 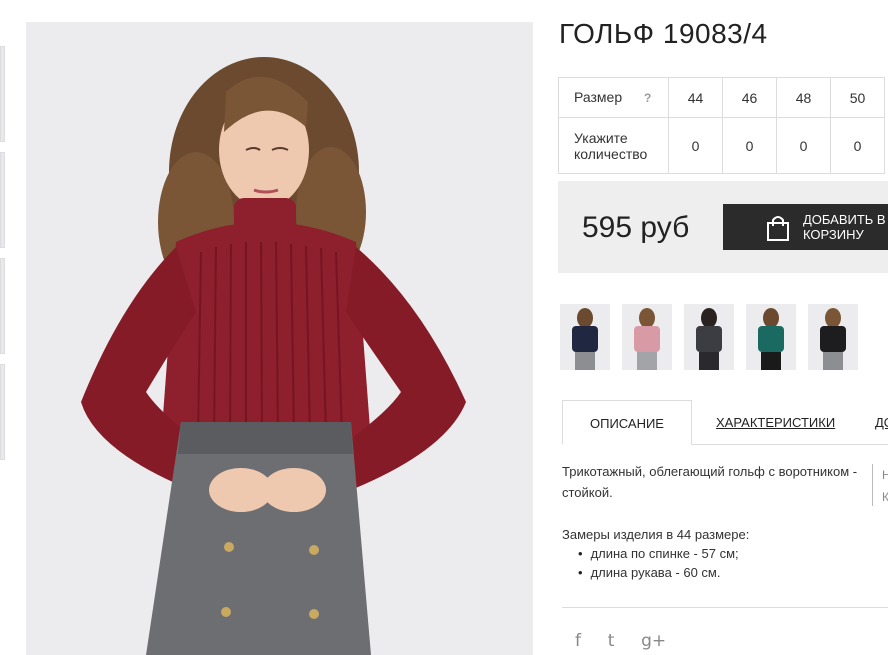 I want to click on tab-more: ДО, so click(x=881, y=422).